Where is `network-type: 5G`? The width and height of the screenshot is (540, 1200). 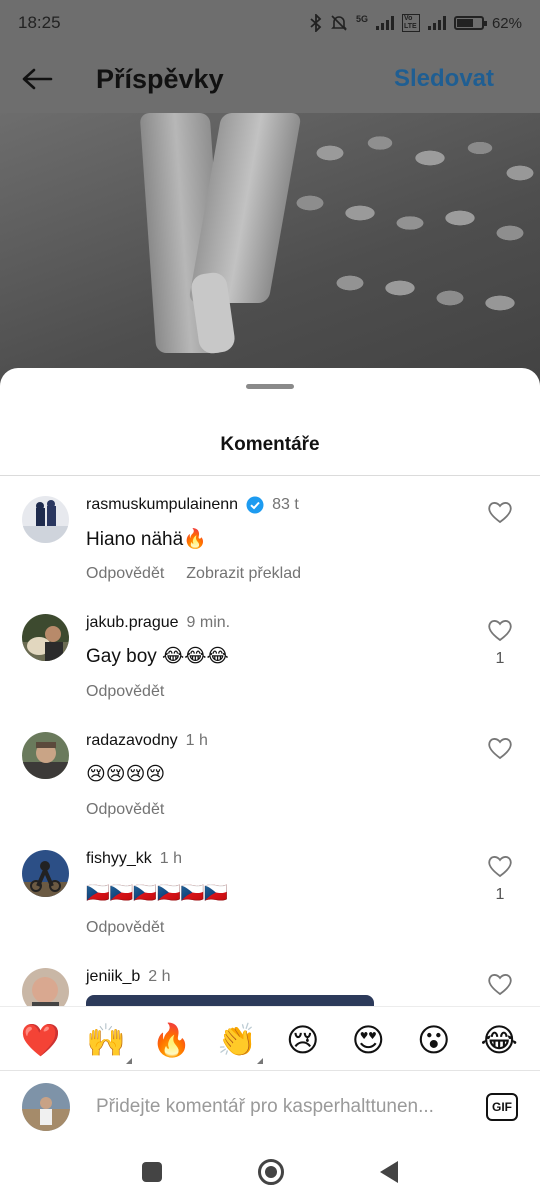 network-type: 5G is located at coordinates (361, 19).